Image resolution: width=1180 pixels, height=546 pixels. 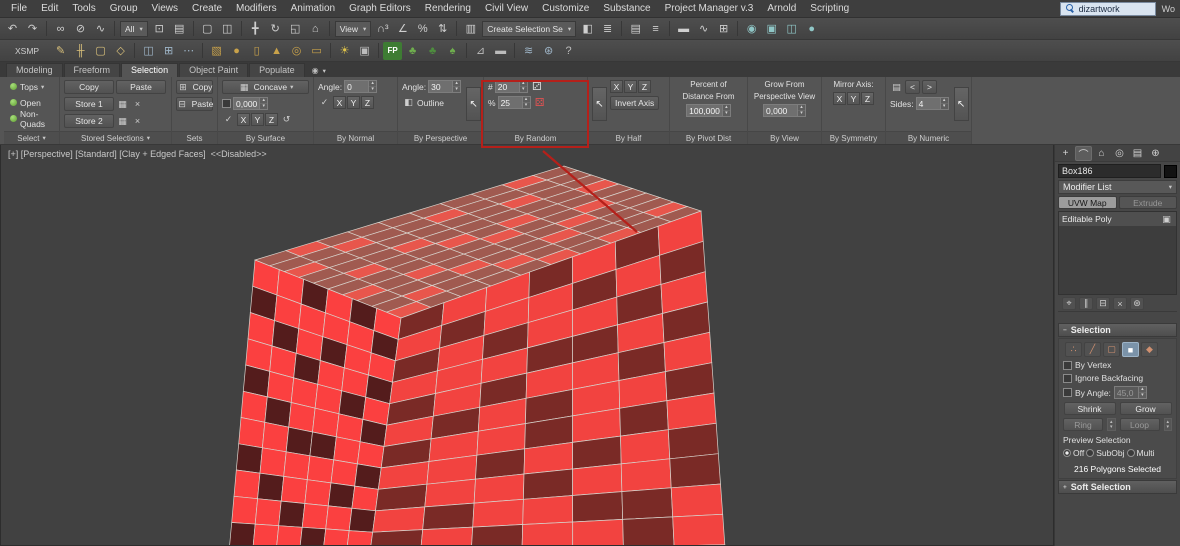 What do you see at coordinates (1109, 171) in the screenshot?
I see `object-name-field: Box186` at bounding box center [1109, 171].